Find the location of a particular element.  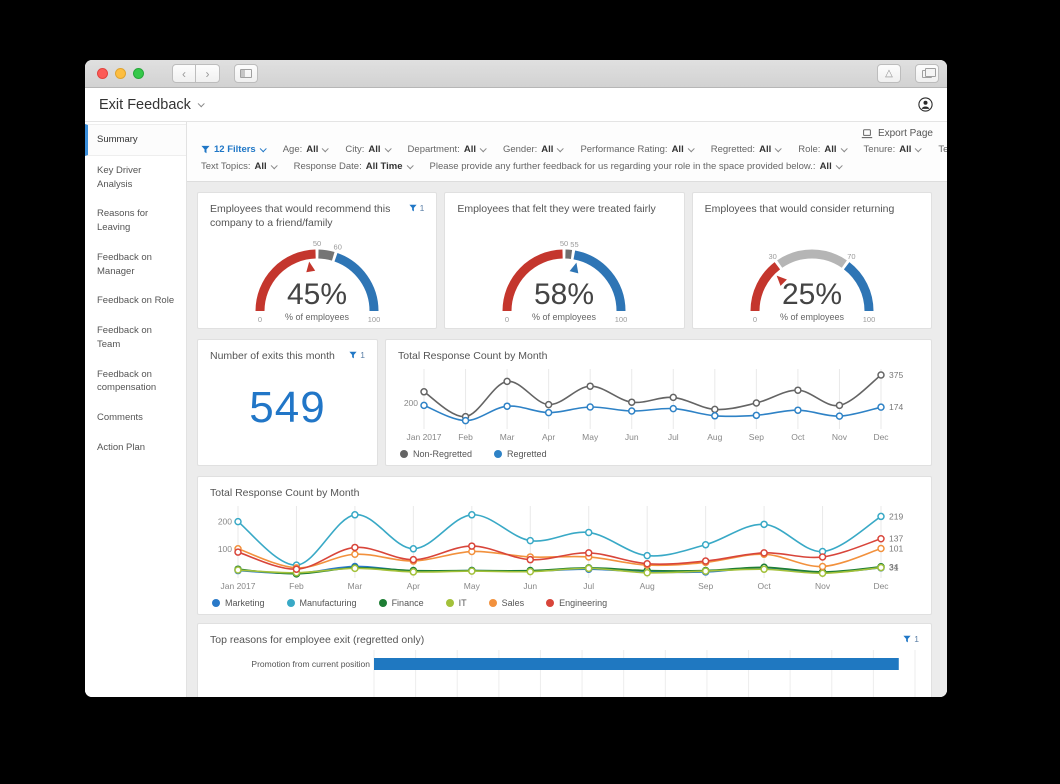

sidebar-item-action-plan: Action Plan is located at coordinates (135, 448).